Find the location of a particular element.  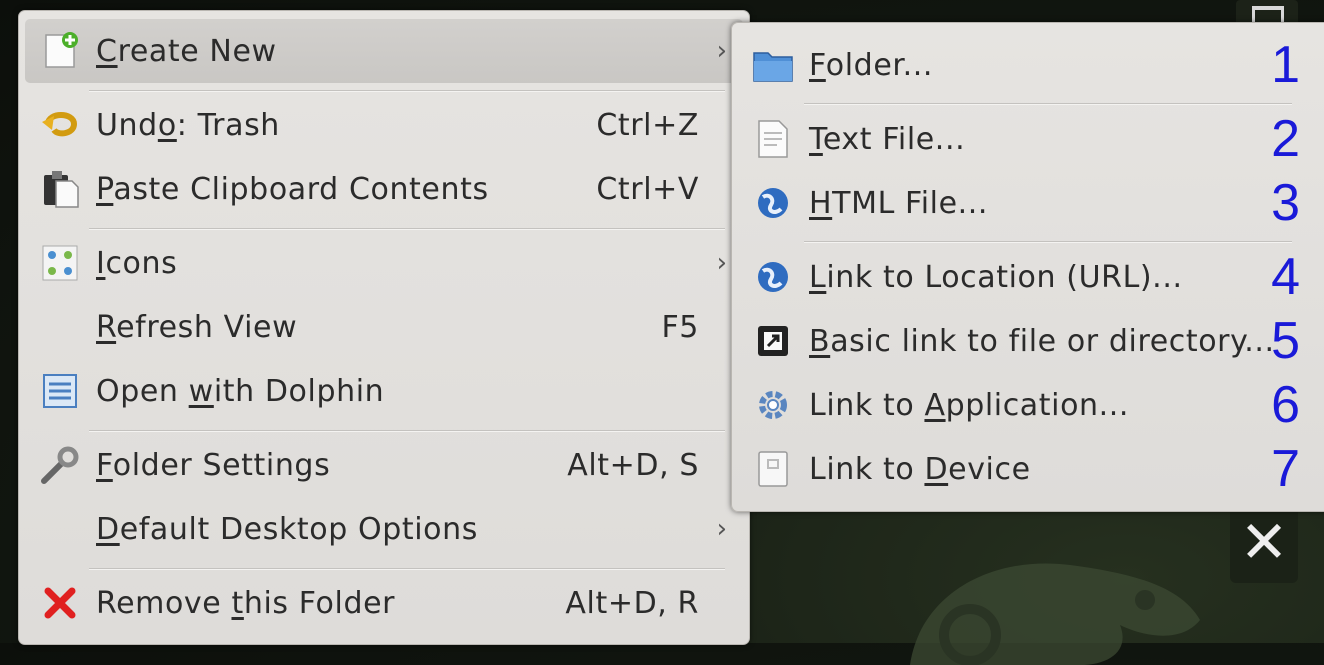

open-with-dolphin-menu-item: Open with Dolphin is located at coordinates (384, 391).